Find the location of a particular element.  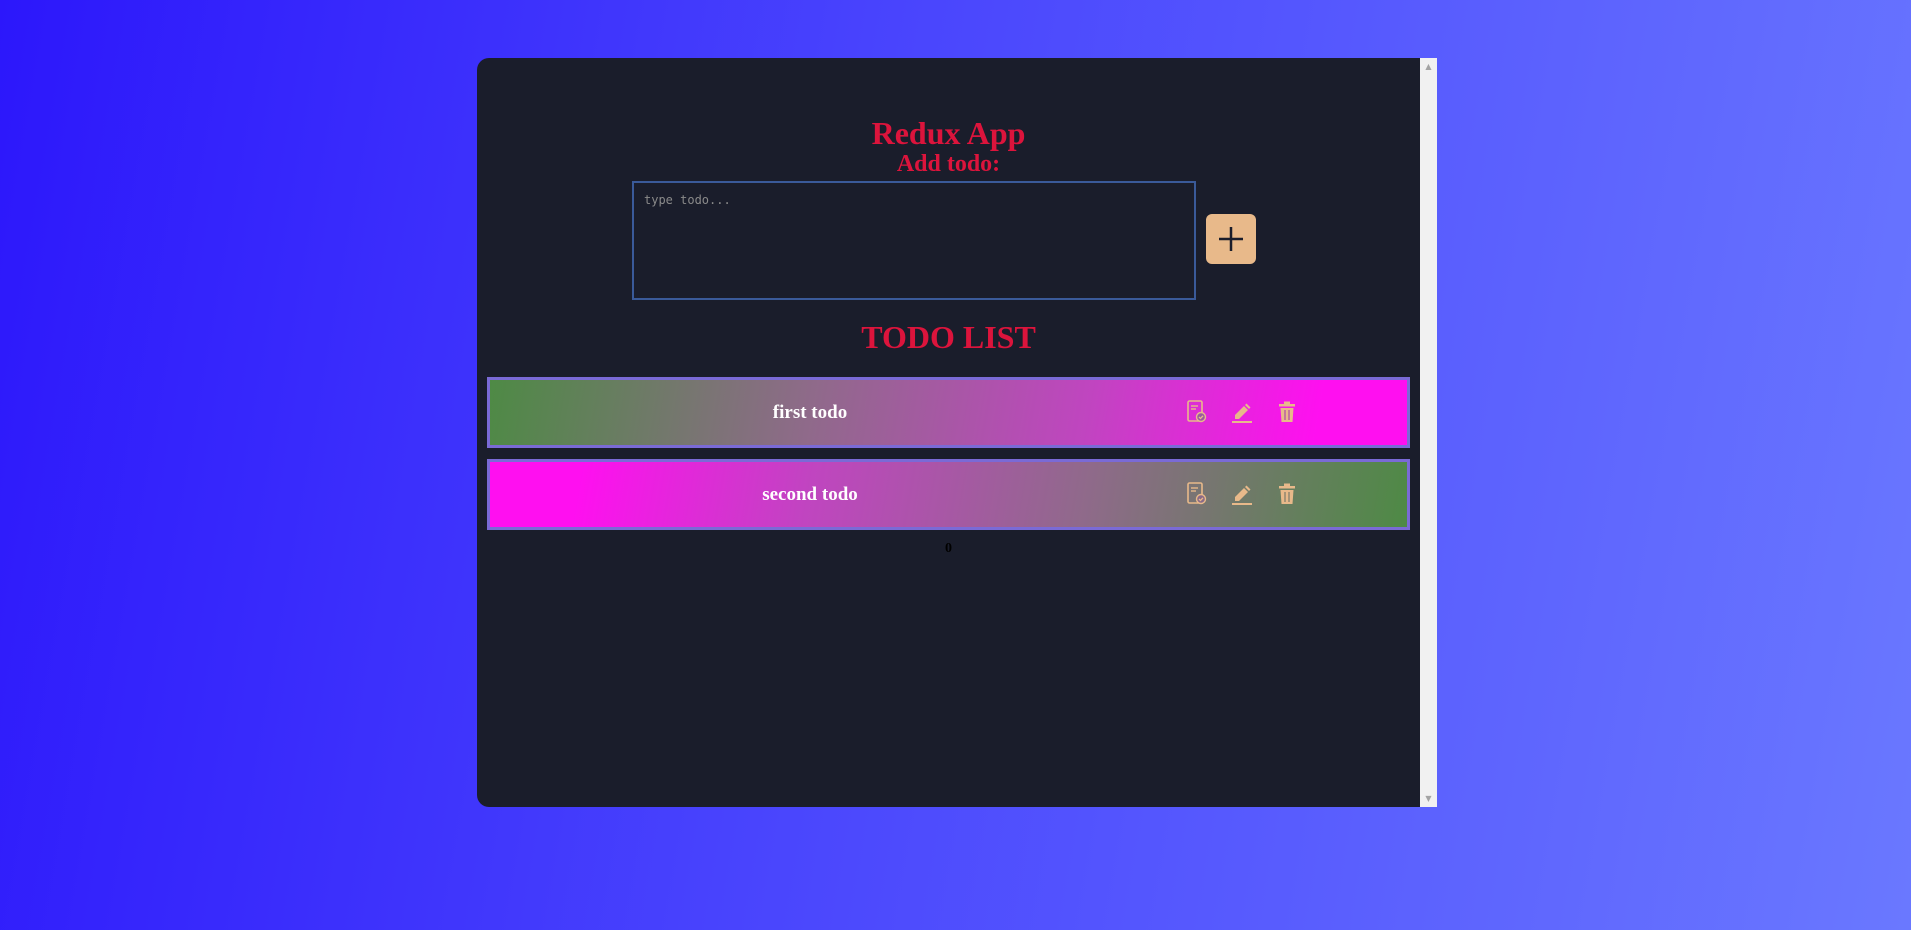

add-todo-button is located at coordinates (1231, 239).